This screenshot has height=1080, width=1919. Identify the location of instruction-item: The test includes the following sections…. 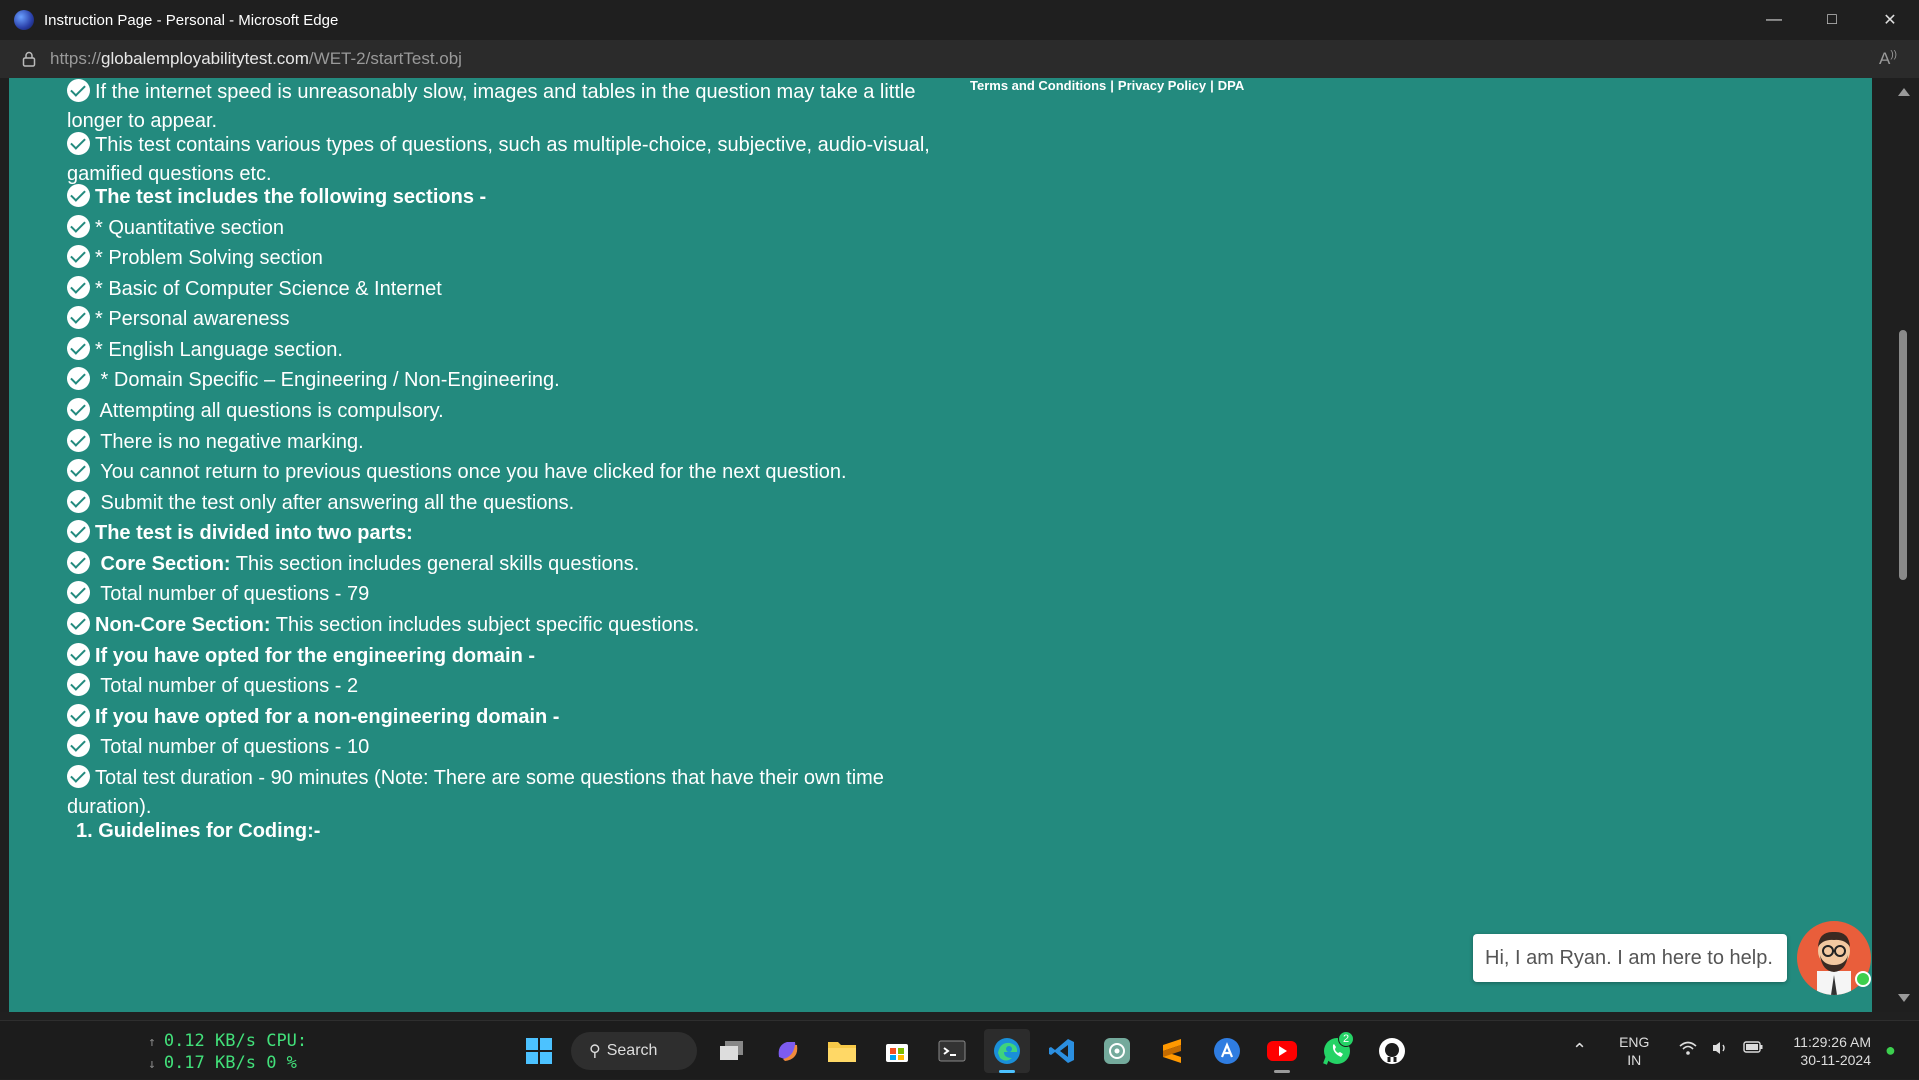
(502, 197).